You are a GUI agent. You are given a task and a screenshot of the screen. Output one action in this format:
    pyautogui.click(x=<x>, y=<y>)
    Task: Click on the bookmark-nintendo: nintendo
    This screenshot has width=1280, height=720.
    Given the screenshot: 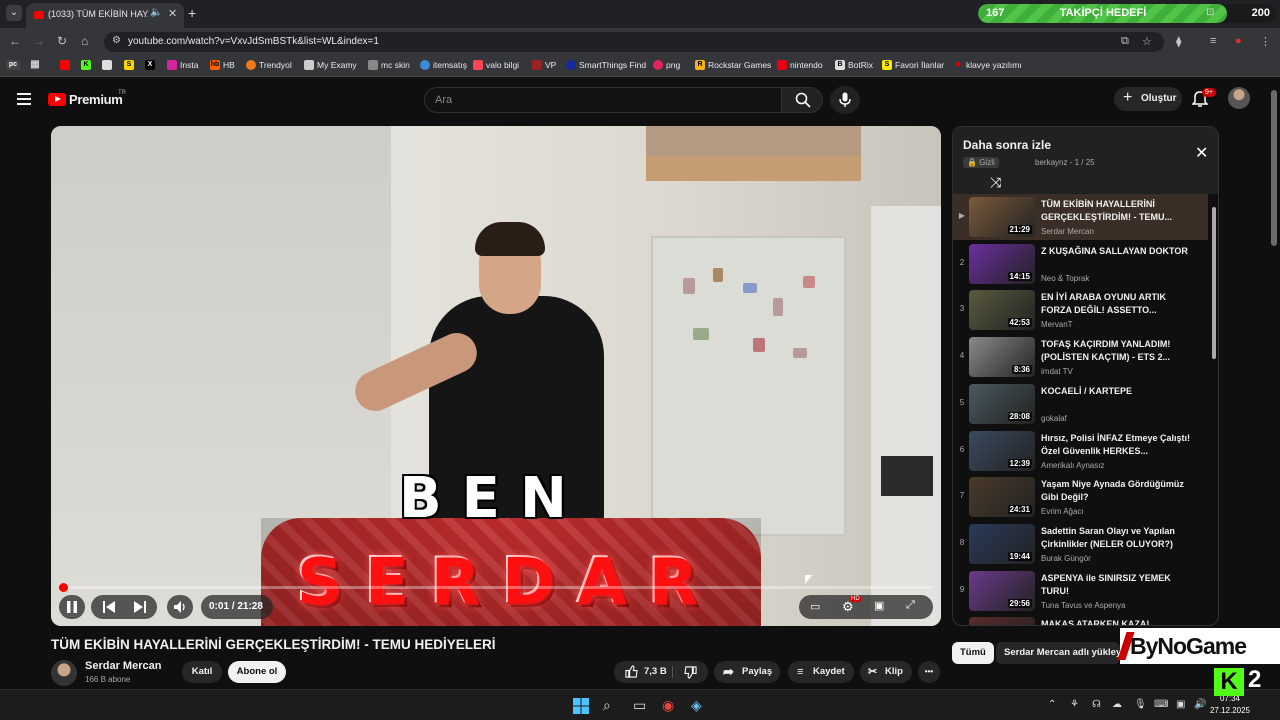 What is the action you would take?
    pyautogui.click(x=800, y=65)
    